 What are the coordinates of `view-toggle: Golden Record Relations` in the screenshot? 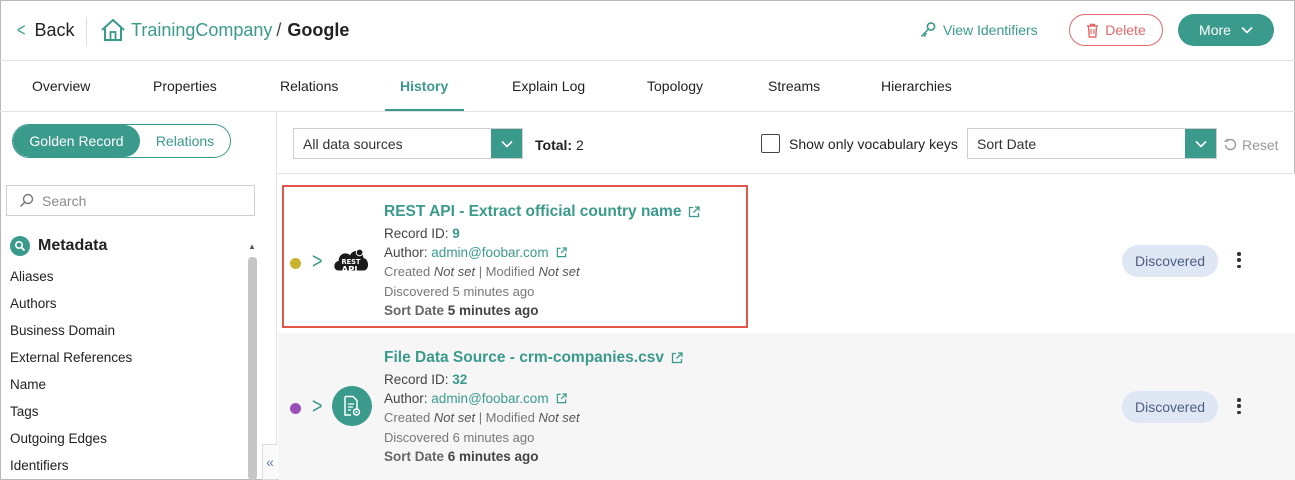 It's located at (121, 141).